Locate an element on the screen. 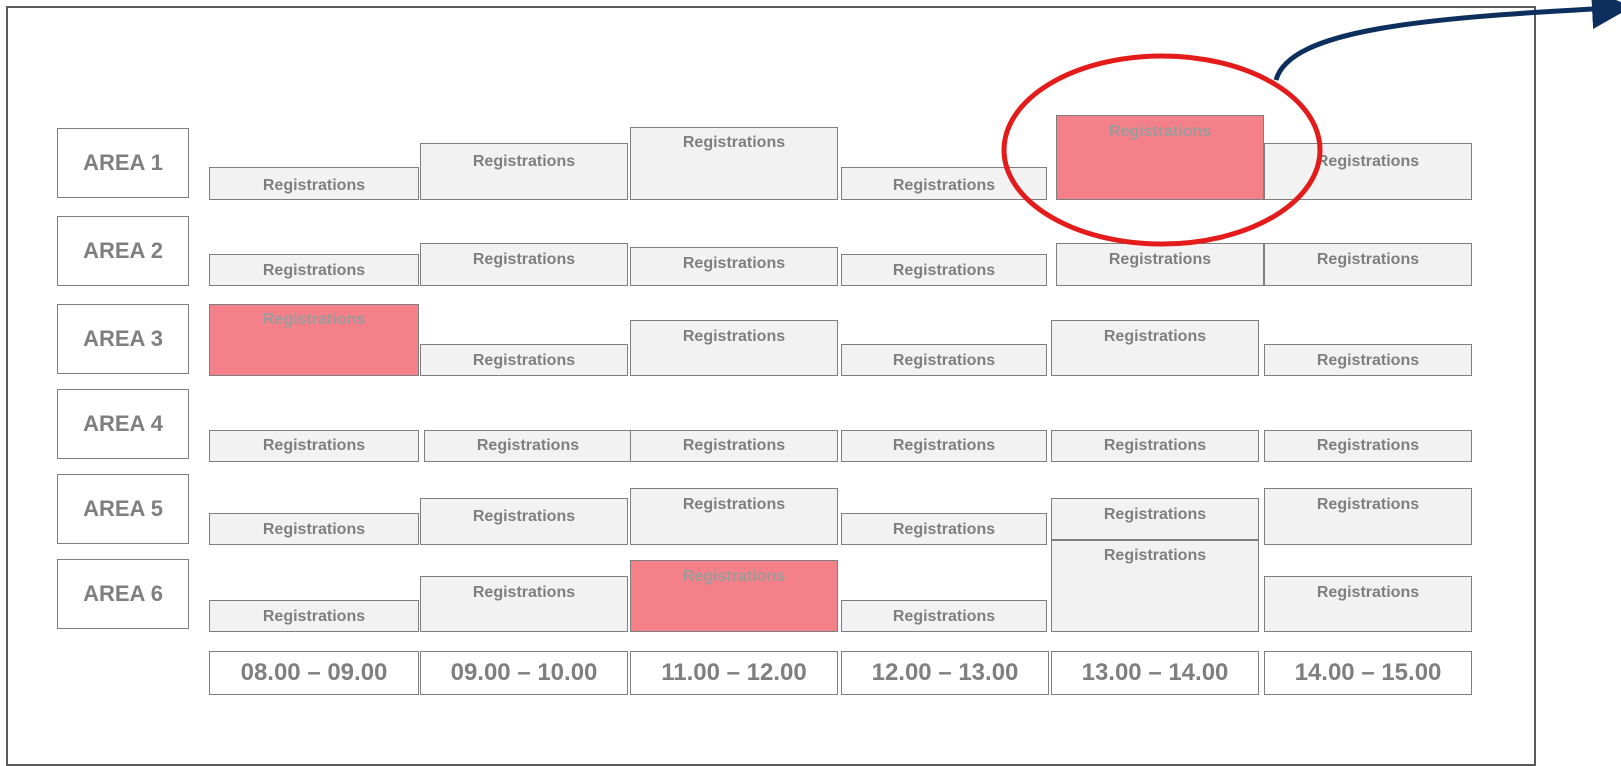  time-slot-label: 09.00 – 10.00 is located at coordinates (524, 673).